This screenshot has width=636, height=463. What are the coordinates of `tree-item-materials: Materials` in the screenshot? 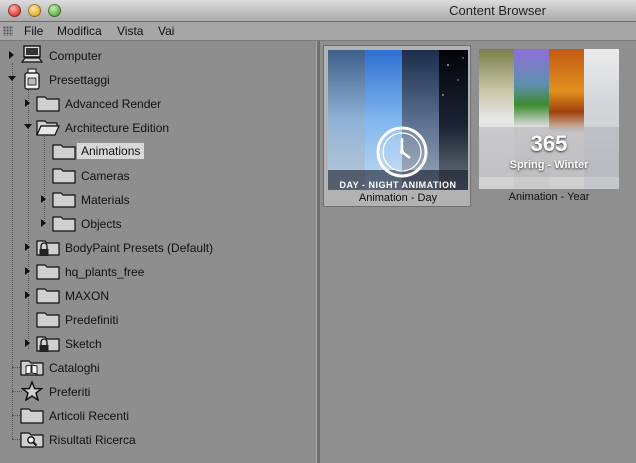 It's located at (105, 200).